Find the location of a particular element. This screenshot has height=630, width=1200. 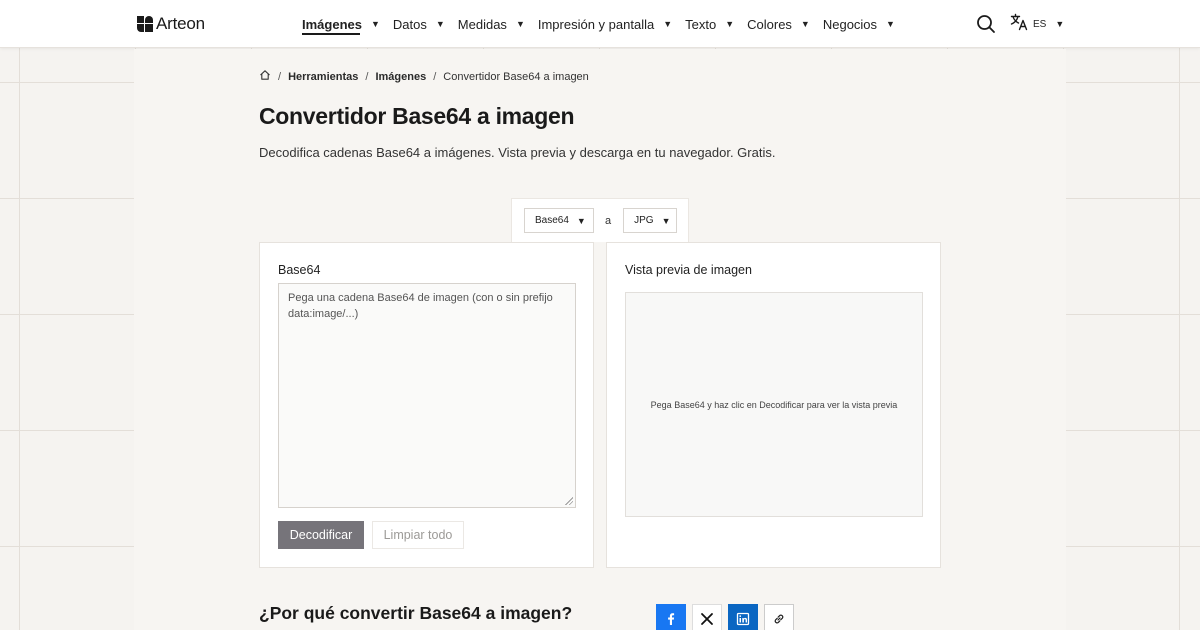

breadcrumb-herramientas: Herramientas is located at coordinates (323, 77).